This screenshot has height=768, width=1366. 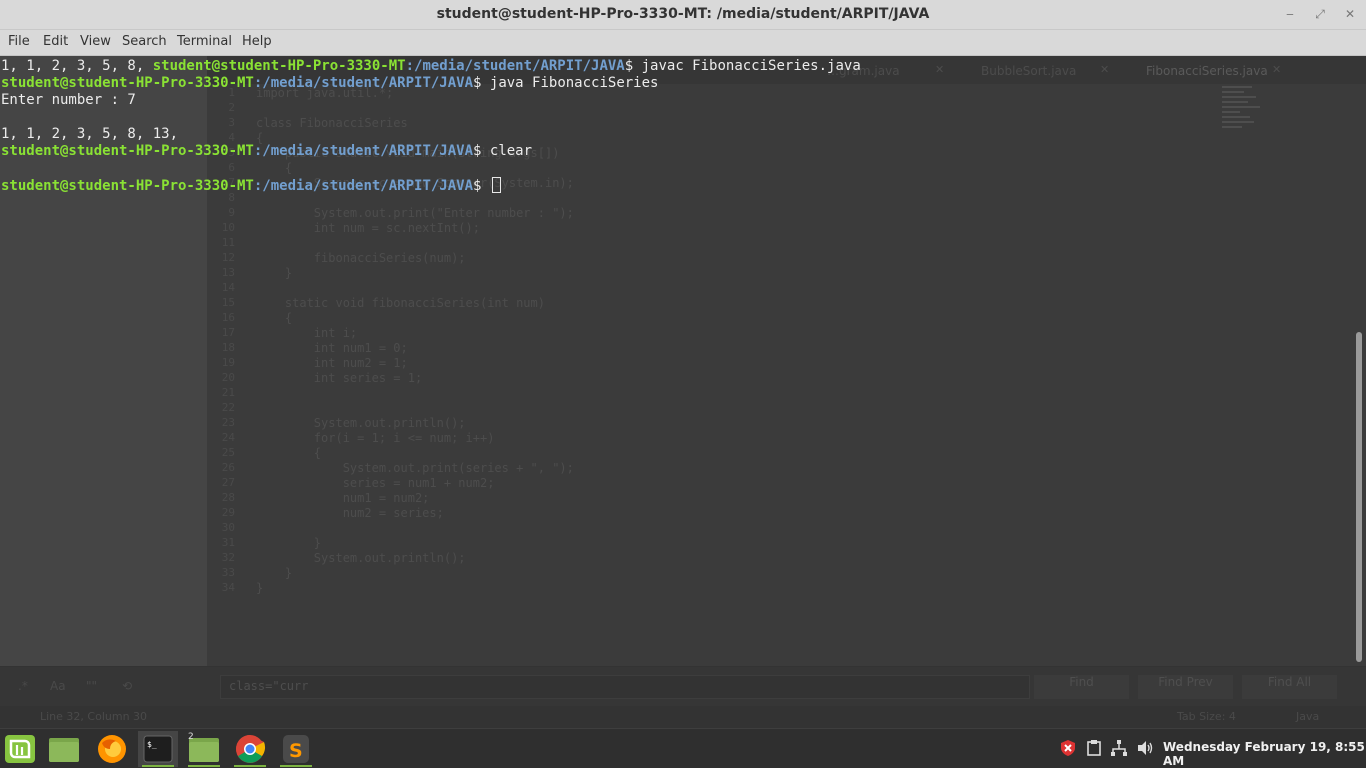 I want to click on code-line: System.out.print(series + ", ");, so click(x=415, y=468).